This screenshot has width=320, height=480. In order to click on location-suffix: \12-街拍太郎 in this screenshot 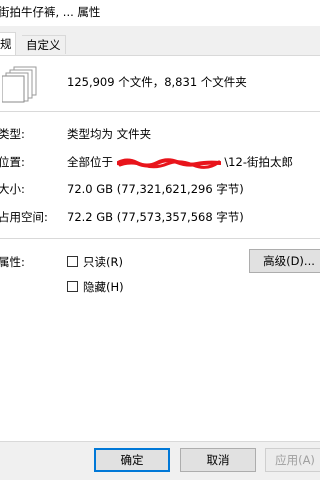, I will do `click(258, 162)`.